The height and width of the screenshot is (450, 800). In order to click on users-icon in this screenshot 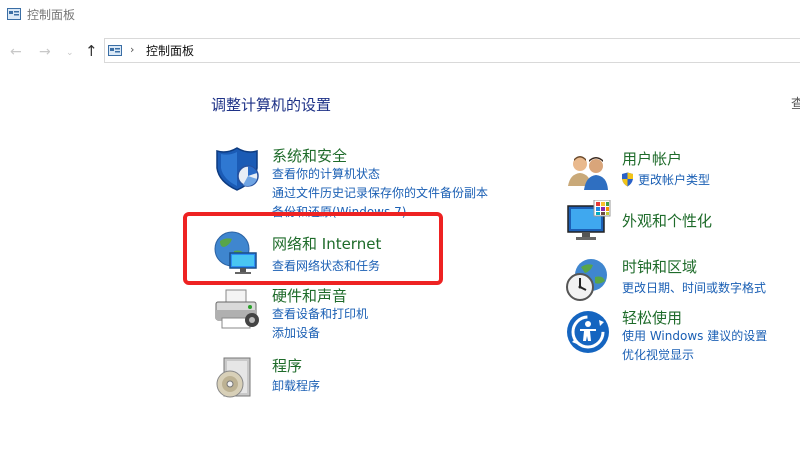, I will do `click(588, 172)`.